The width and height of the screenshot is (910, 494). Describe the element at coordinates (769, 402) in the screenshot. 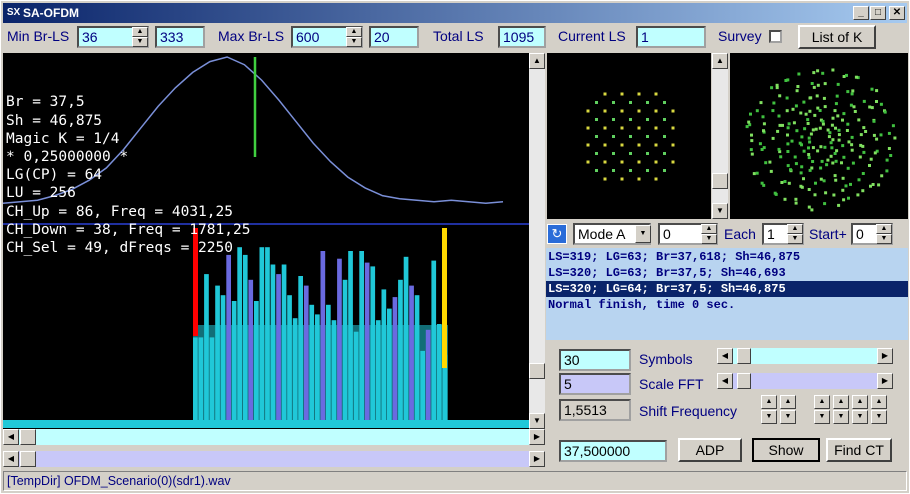

I see `shift-up-1: ▲` at that location.